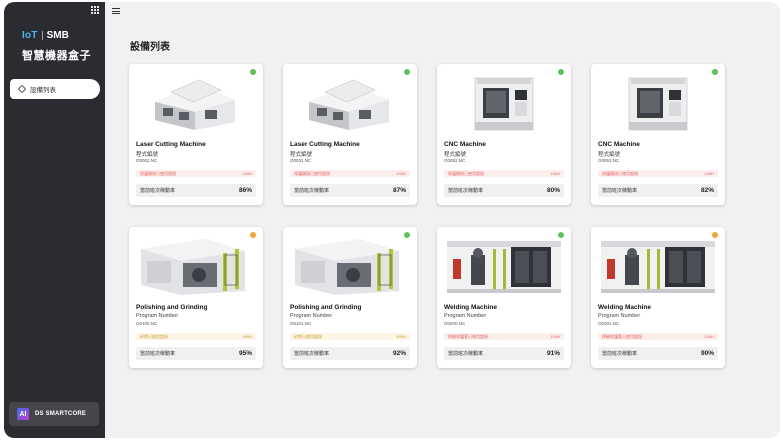 The image size is (783, 444). Describe the element at coordinates (30, 35) in the screenshot. I see `brand-iot: IoT` at that location.